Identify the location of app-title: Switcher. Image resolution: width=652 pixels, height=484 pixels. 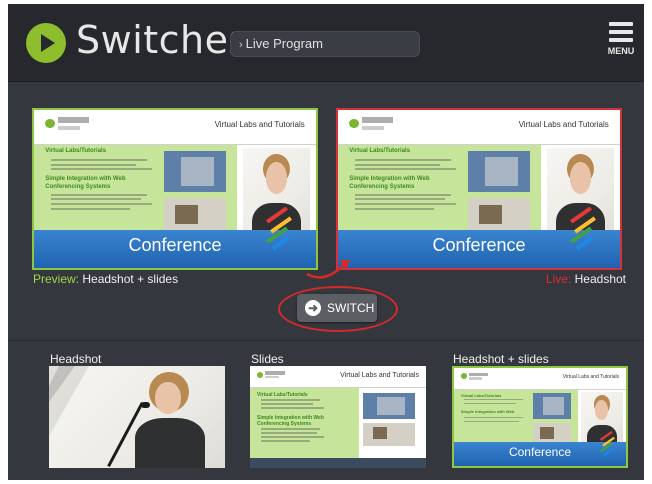
(160, 40).